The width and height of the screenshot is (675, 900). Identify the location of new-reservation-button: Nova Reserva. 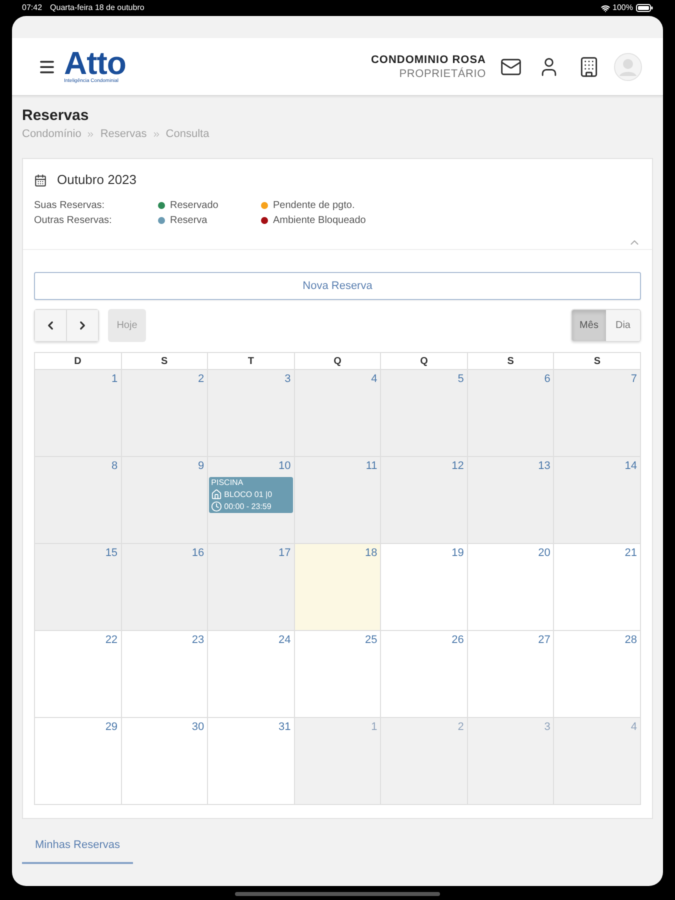
(337, 286).